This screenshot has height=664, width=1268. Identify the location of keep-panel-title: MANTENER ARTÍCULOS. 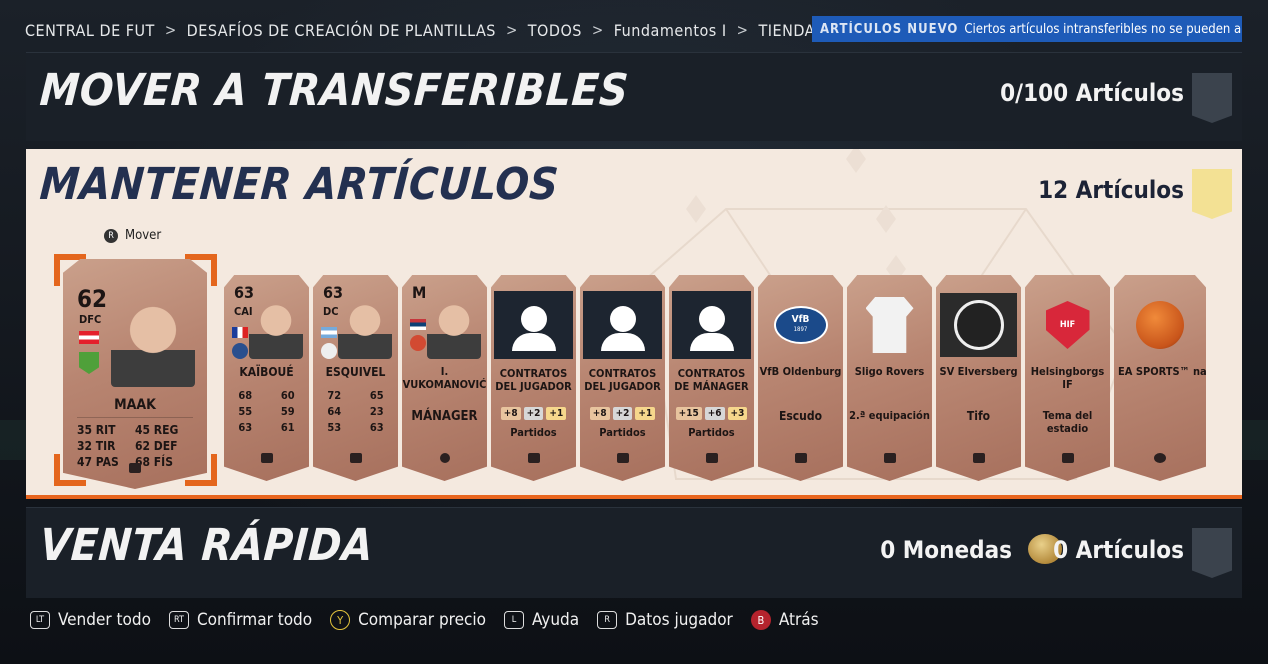
(299, 184).